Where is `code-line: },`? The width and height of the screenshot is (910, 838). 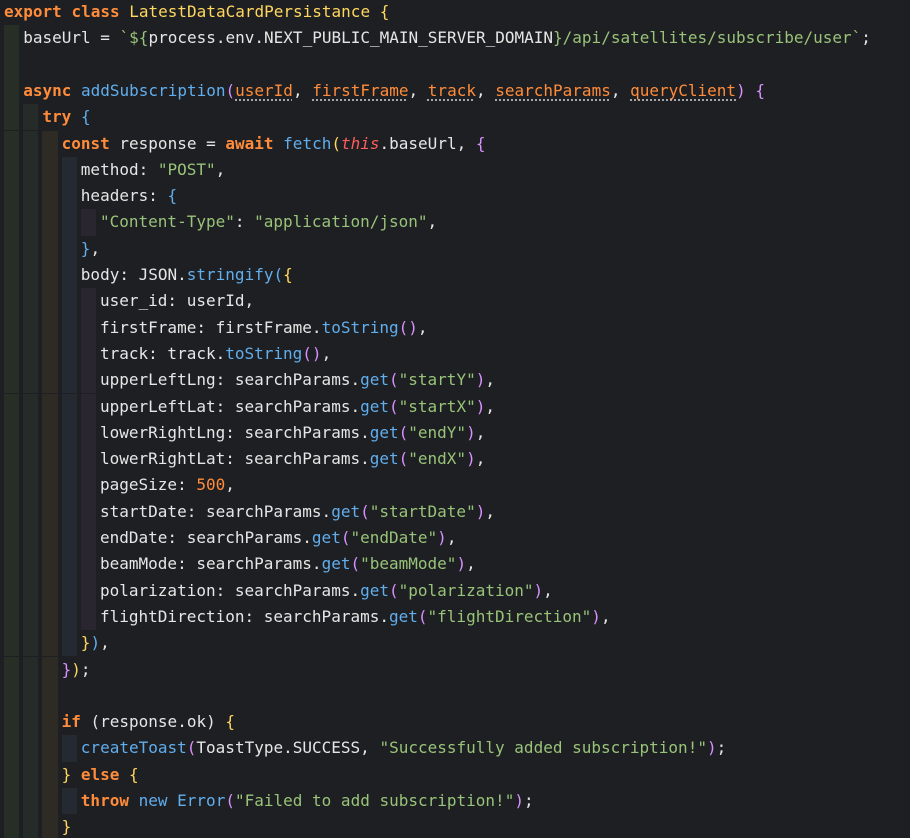 code-line: }, is located at coordinates (90, 249).